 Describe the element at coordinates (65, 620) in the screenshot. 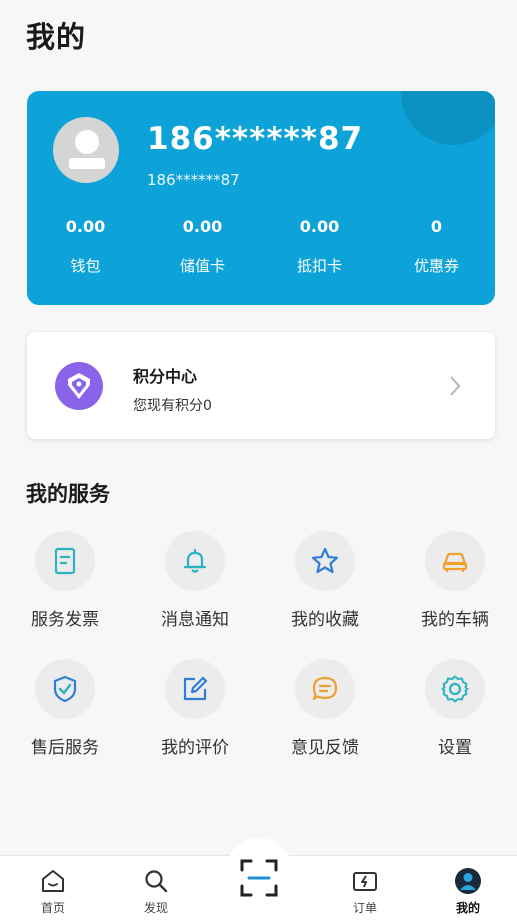

I see `service-label: 服务发票` at that location.